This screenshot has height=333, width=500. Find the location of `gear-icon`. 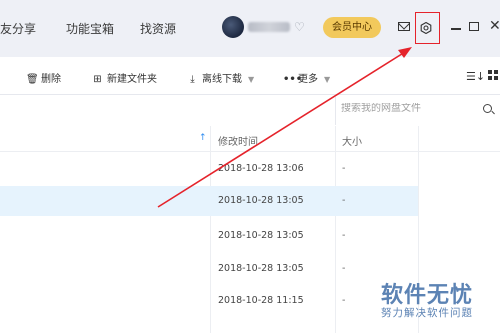

gear-icon is located at coordinates (426, 28).